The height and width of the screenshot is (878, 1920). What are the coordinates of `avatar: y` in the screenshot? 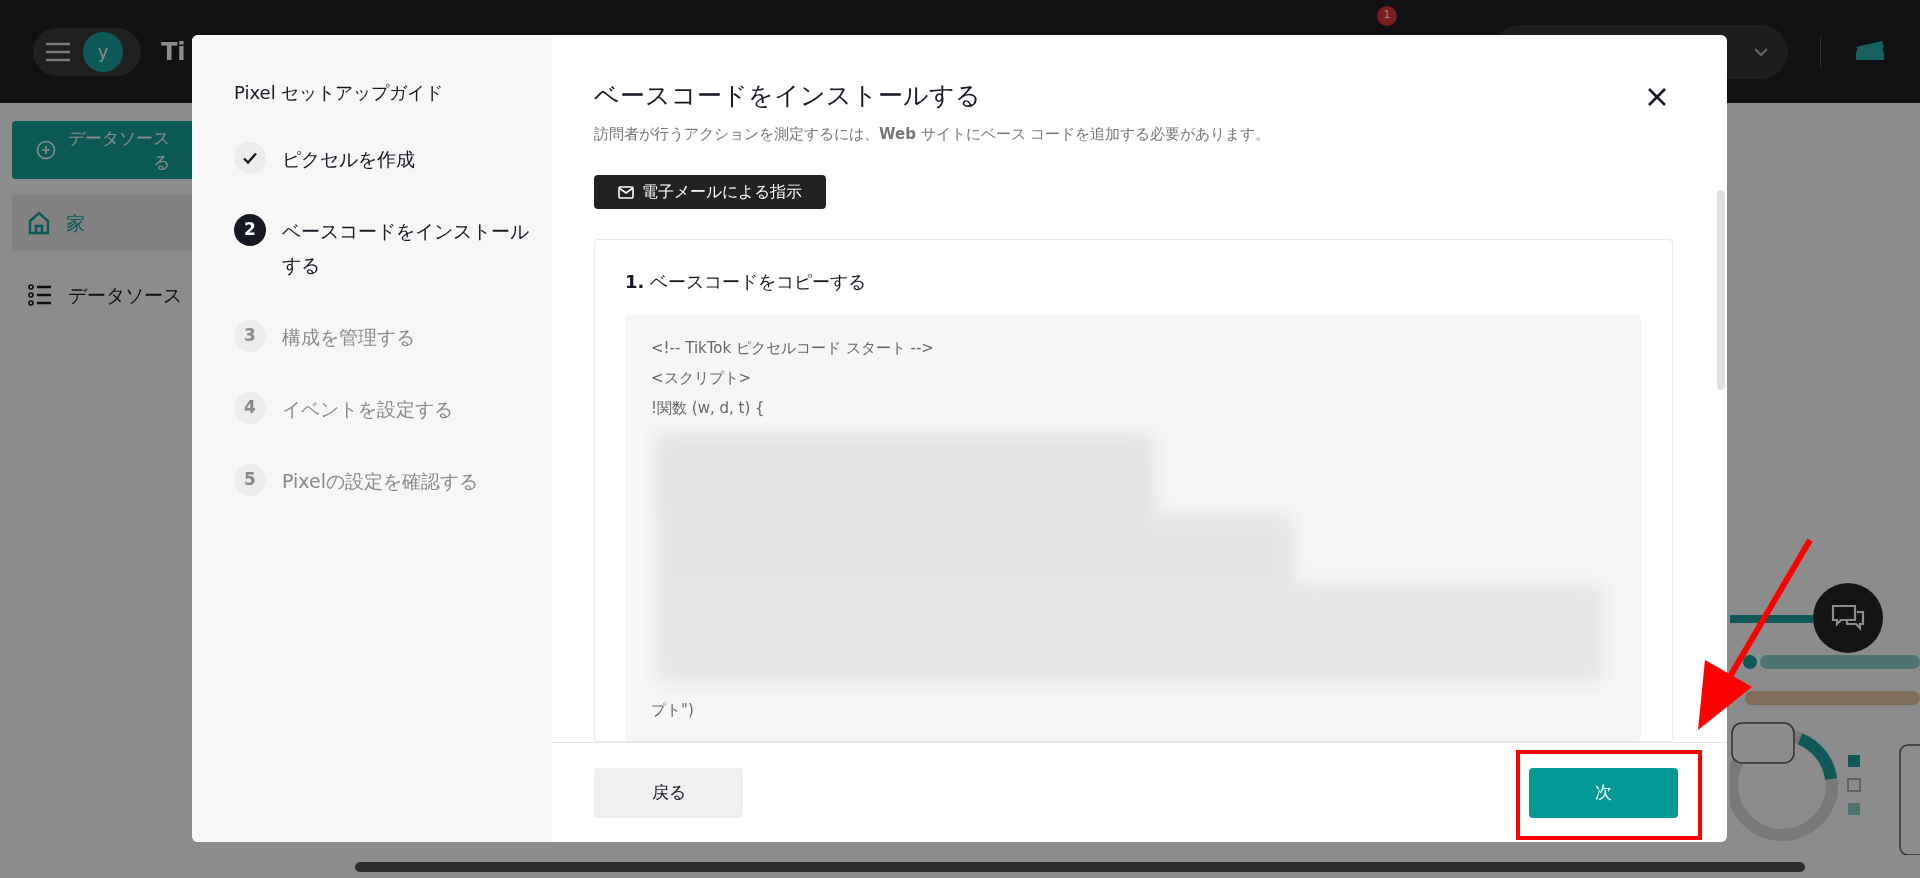 It's located at (103, 51).